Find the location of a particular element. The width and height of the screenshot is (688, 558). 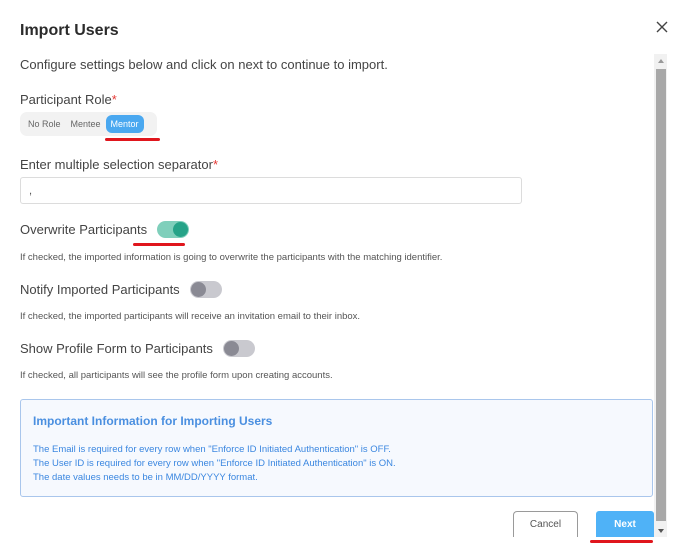

role-option-no-role: No Role is located at coordinates (44, 124).